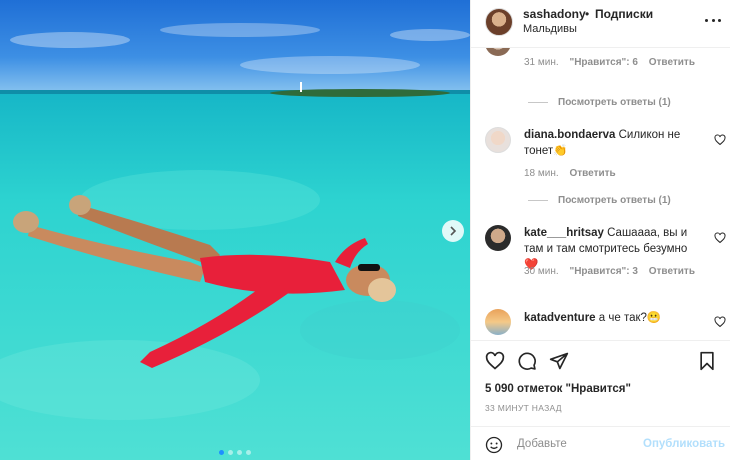 This screenshot has height=460, width=730. Describe the element at coordinates (523, 408) in the screenshot. I see `post-timestamp: 33 МИНУТ НАЗАД` at that location.